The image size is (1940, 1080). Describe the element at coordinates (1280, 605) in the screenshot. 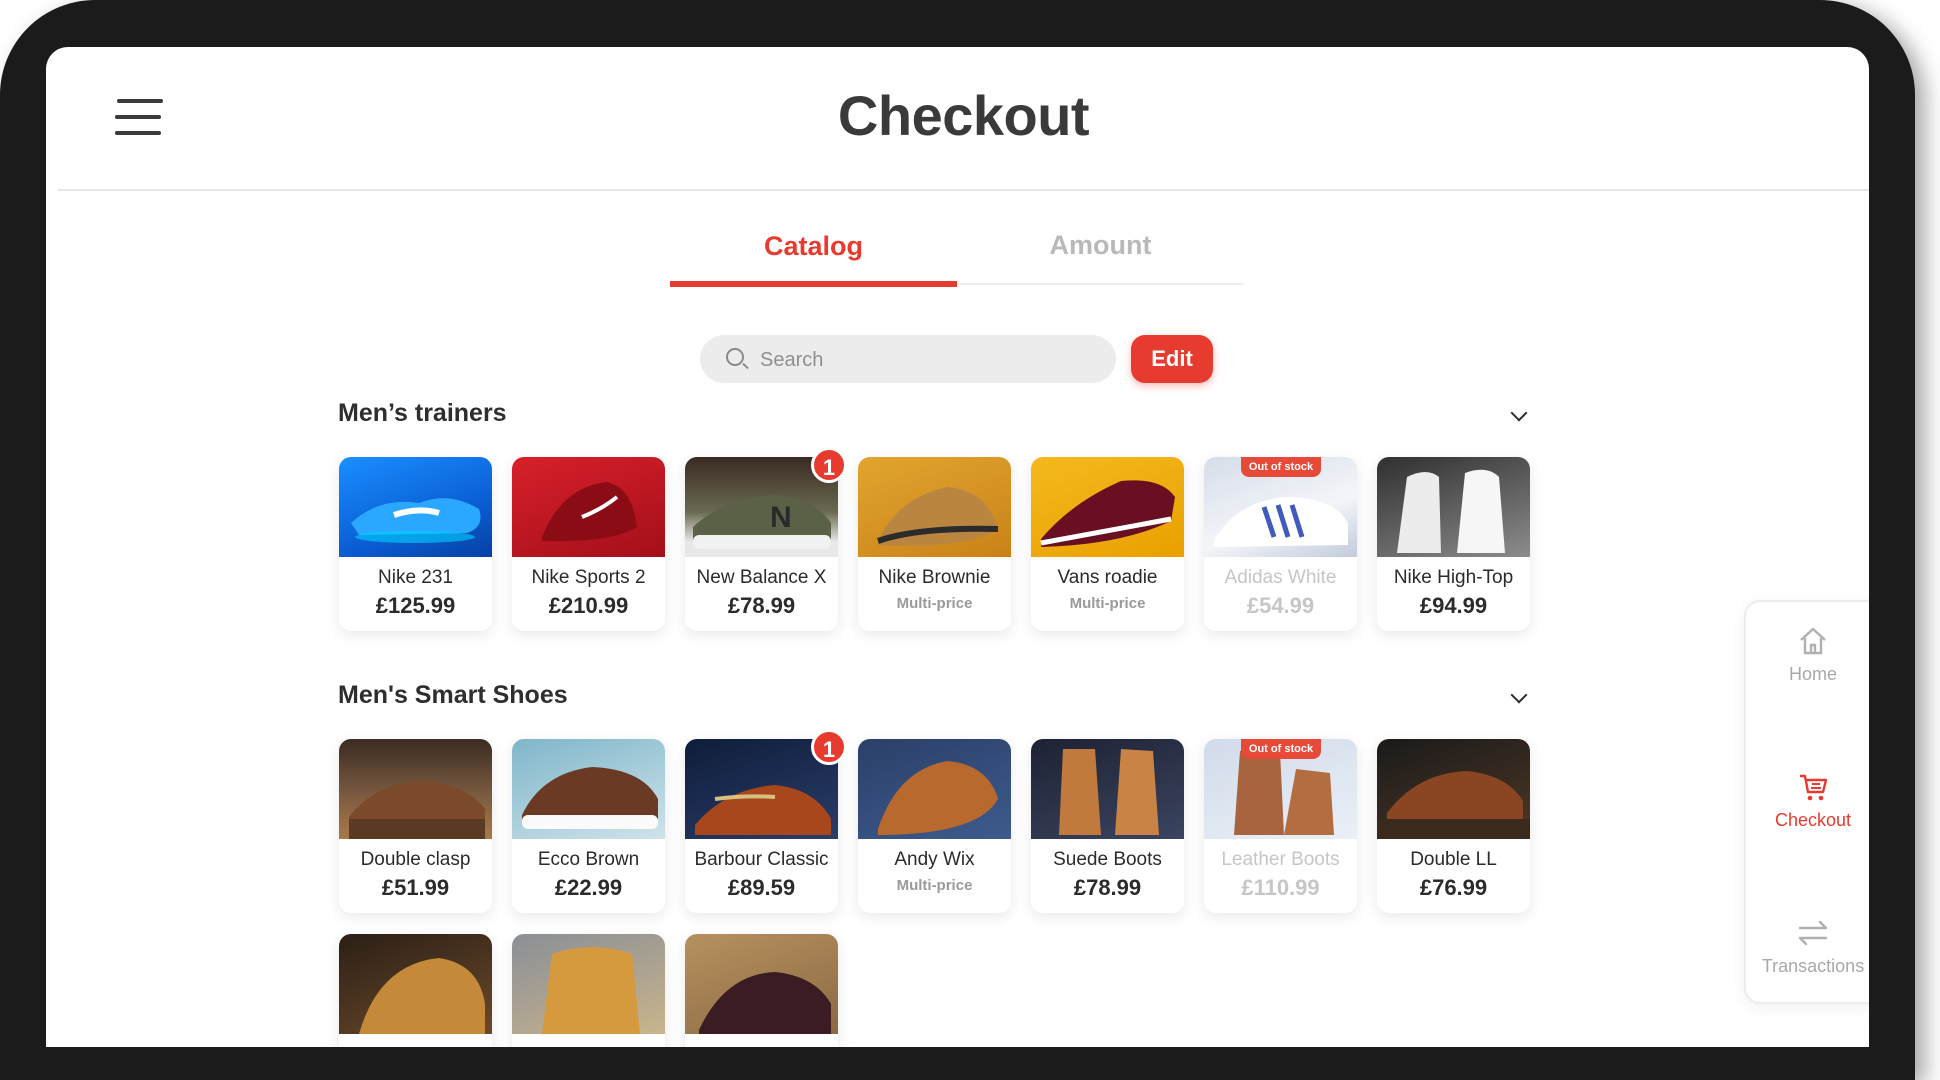

I see `product-price: £54.99` at that location.